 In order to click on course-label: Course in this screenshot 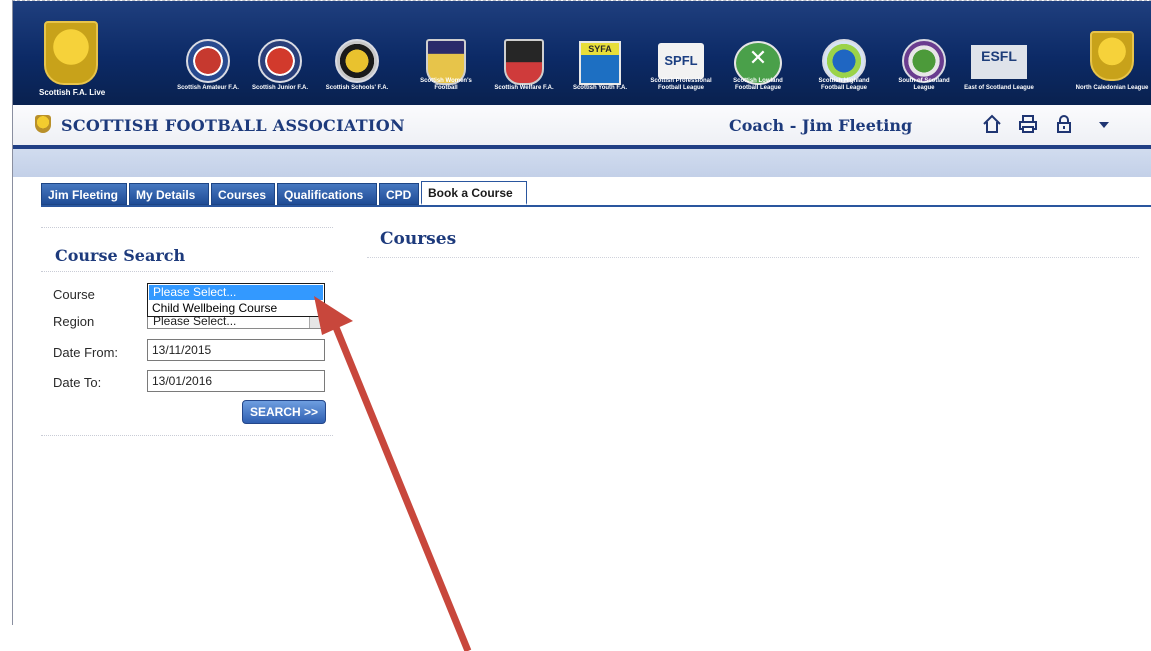, I will do `click(74, 294)`.